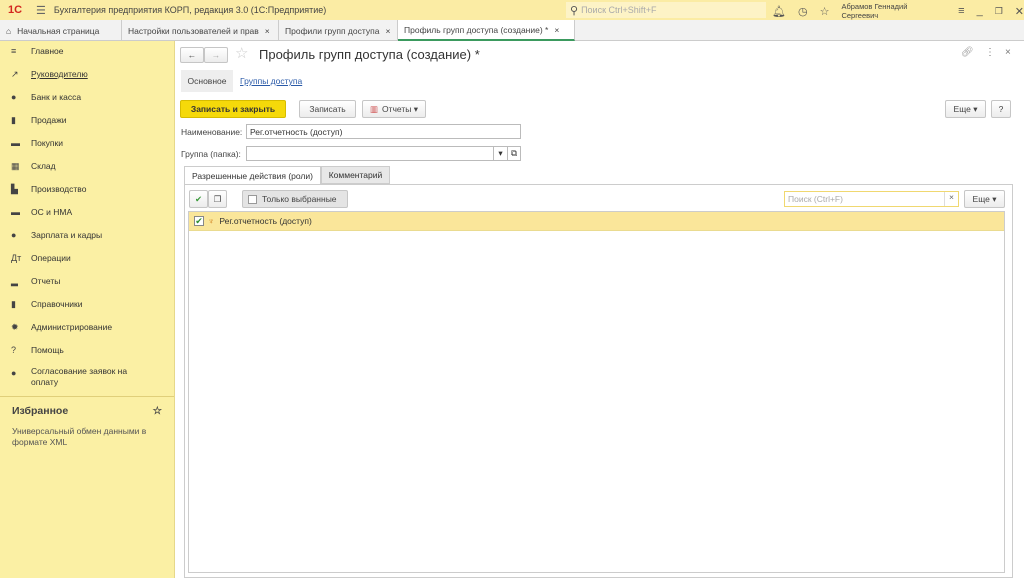 Image resolution: width=1024 pixels, height=578 pixels. What do you see at coordinates (871, 199) in the screenshot?
I see `roles-search-input: Поиск (Ctrl+F) ×` at bounding box center [871, 199].